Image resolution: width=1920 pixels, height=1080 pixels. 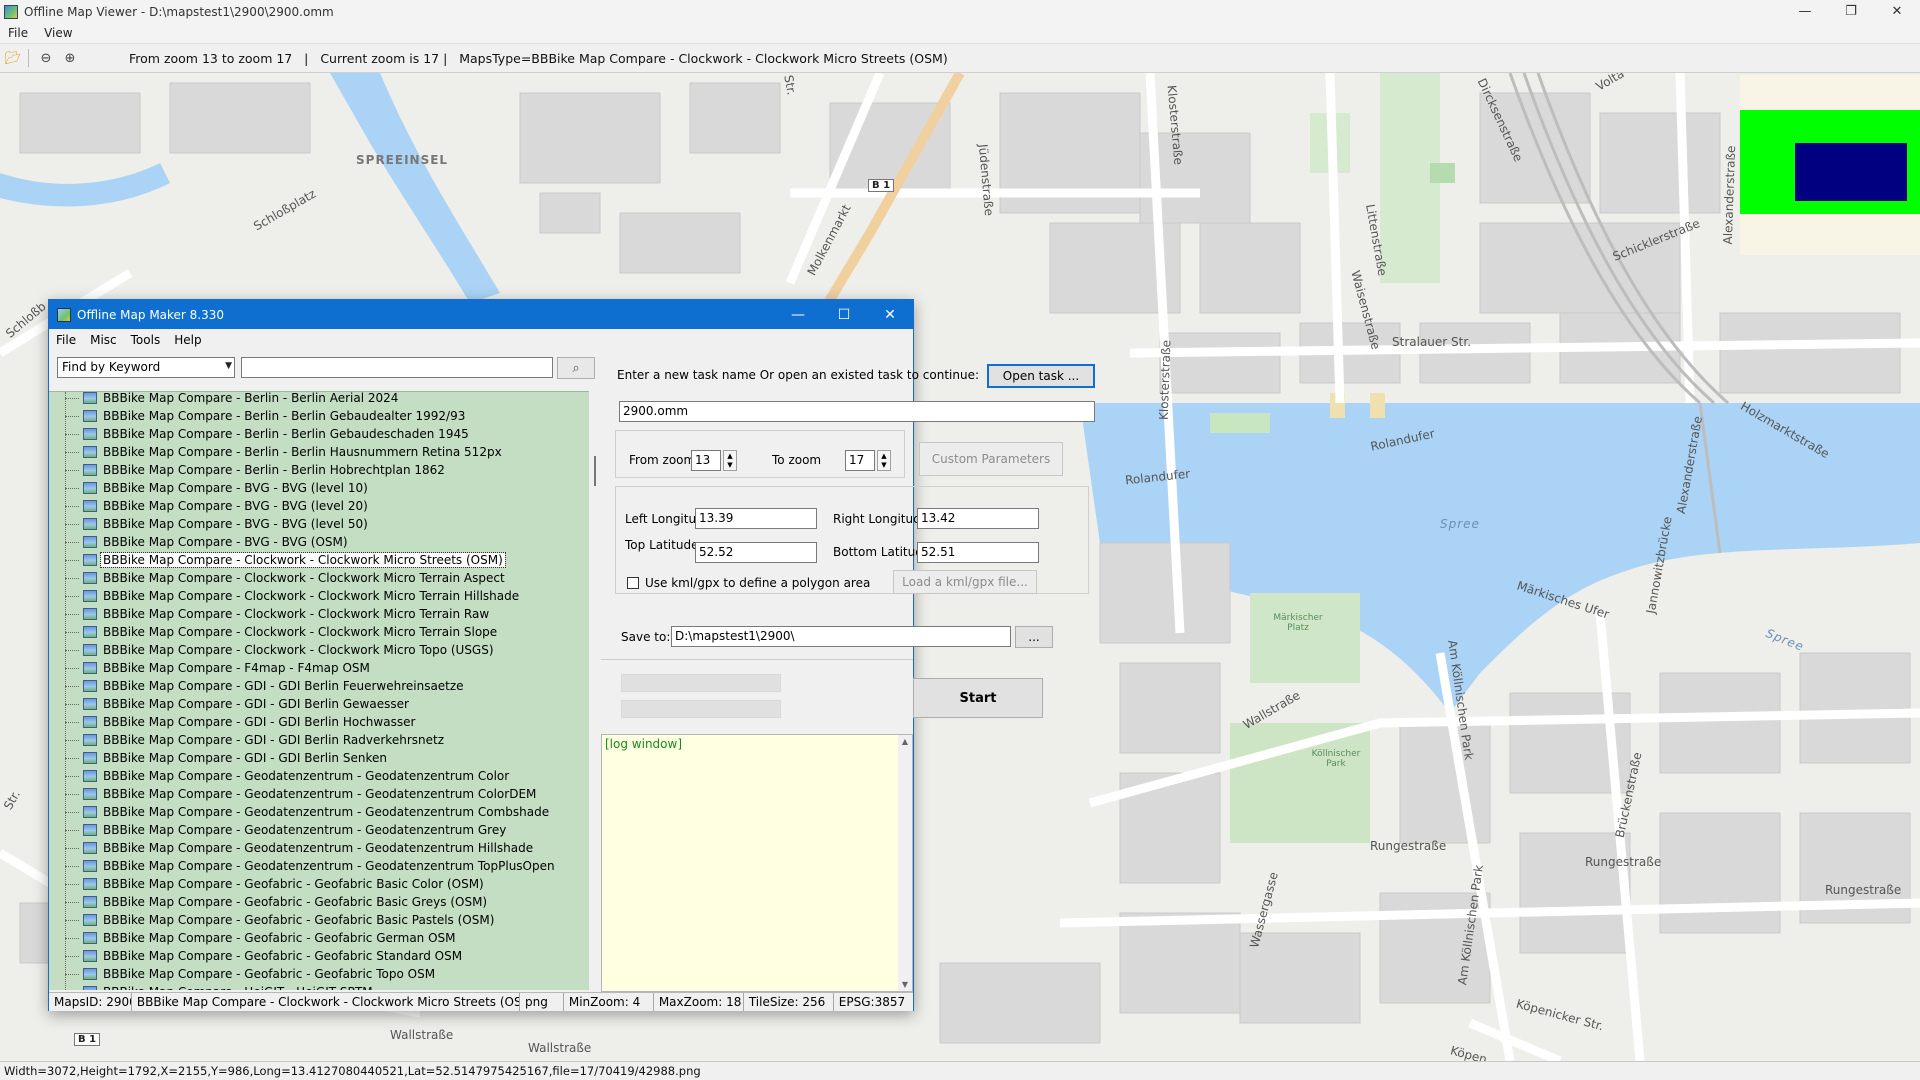 What do you see at coordinates (757, 863) in the screenshot?
I see `log-window: [log window] ▲ ▼` at bounding box center [757, 863].